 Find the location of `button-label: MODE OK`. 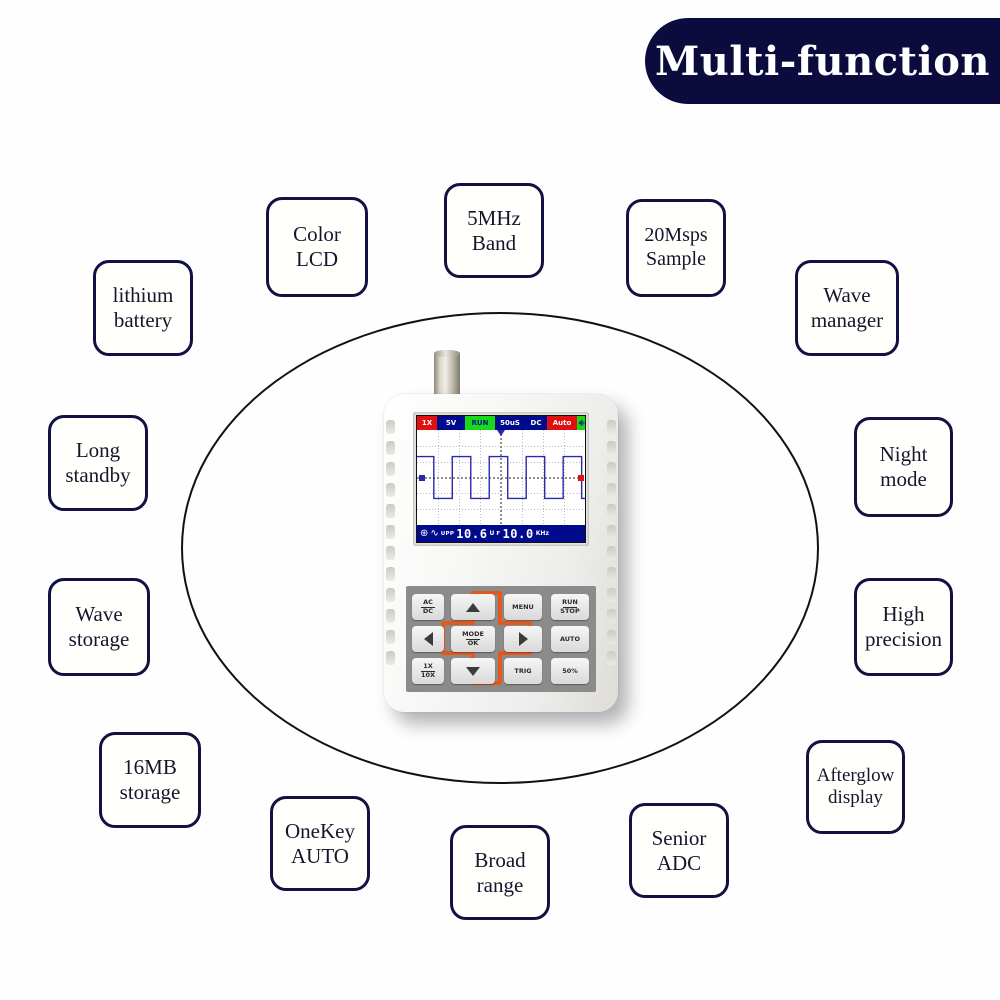

button-label: MODE OK is located at coordinates (473, 638).